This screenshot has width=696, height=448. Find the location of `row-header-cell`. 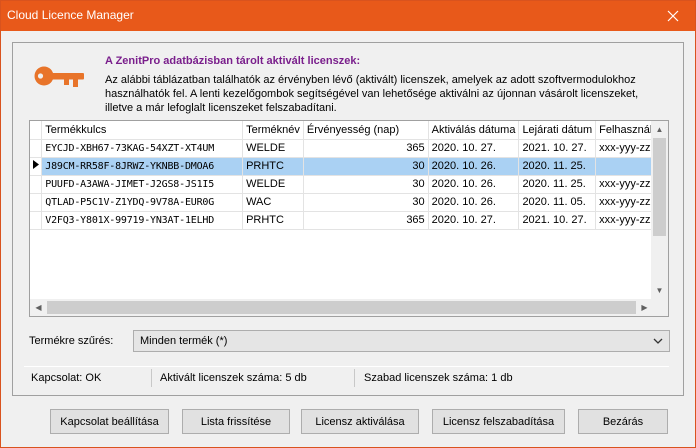

row-header-cell is located at coordinates (36, 130).